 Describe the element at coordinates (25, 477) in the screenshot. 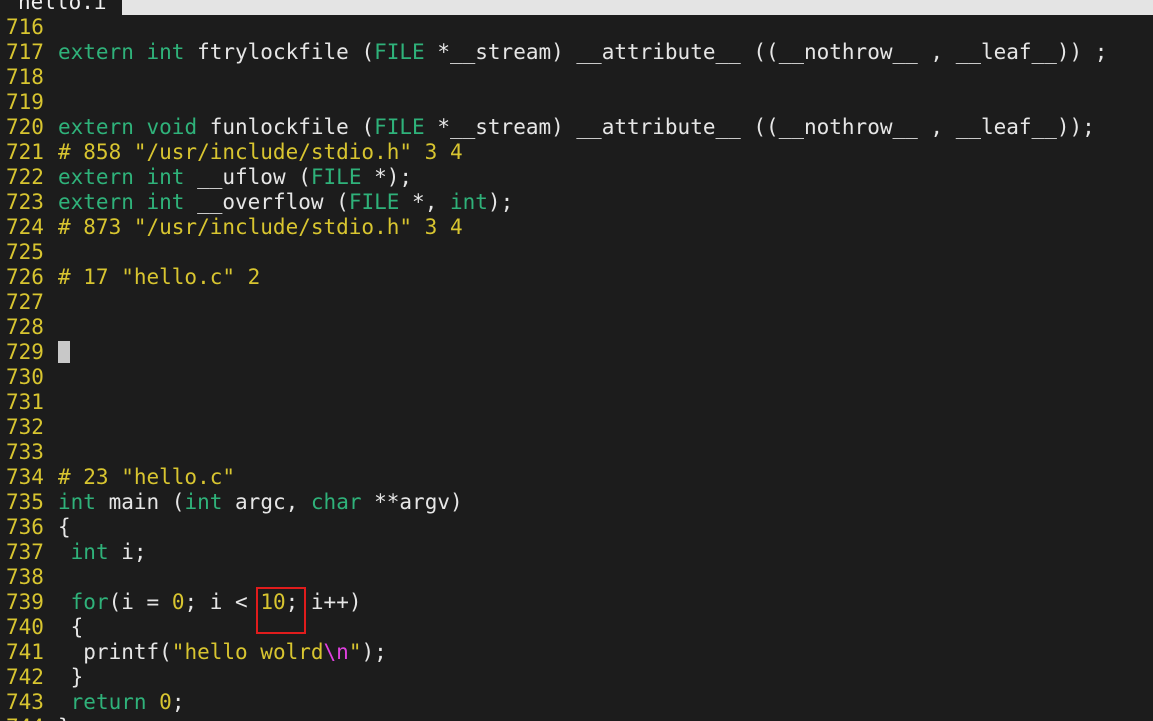

I see `line-number: 734` at that location.